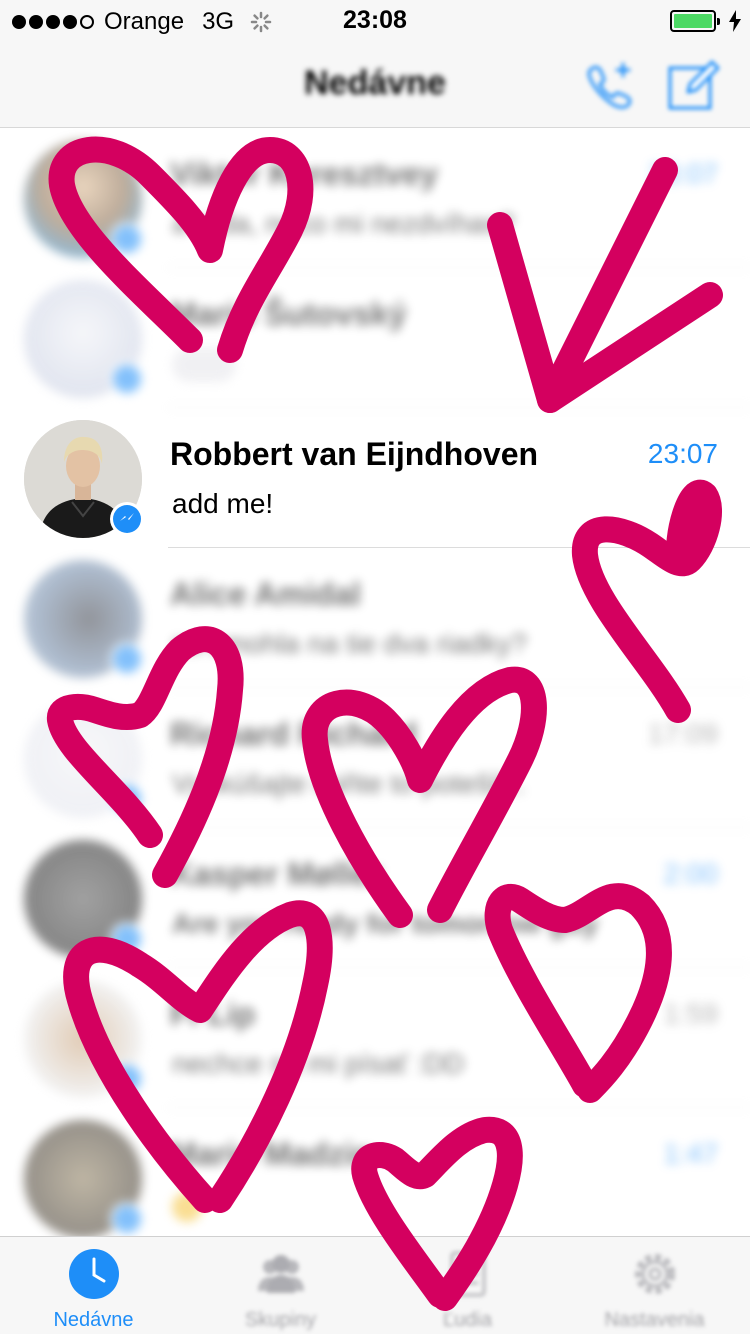 This screenshot has width=750, height=1334. I want to click on gear-icon, so click(654, 1274).